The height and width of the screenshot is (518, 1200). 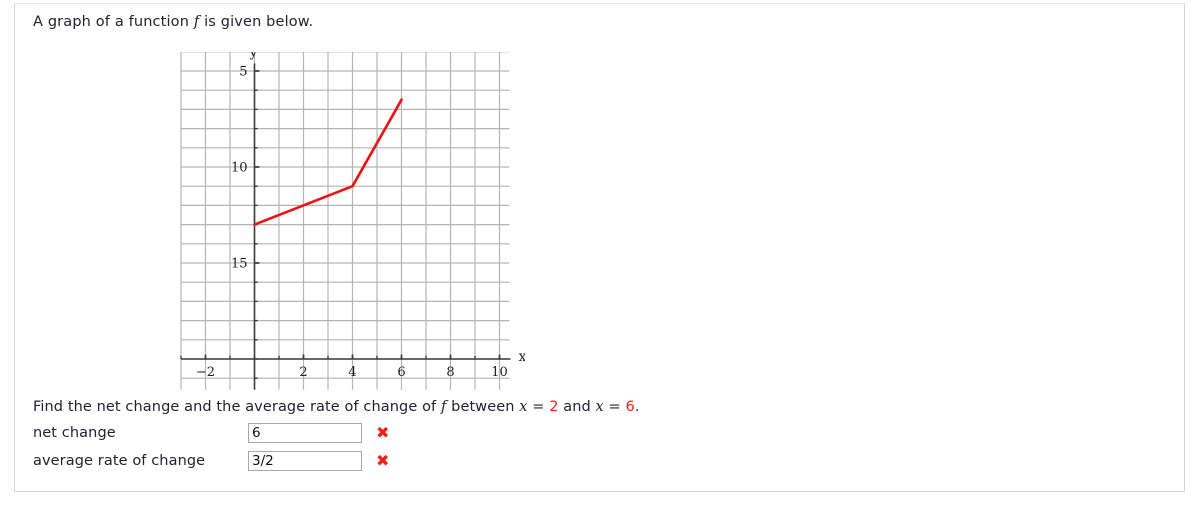 What do you see at coordinates (303, 372) in the screenshot?
I see `x-tick-label: 2` at bounding box center [303, 372].